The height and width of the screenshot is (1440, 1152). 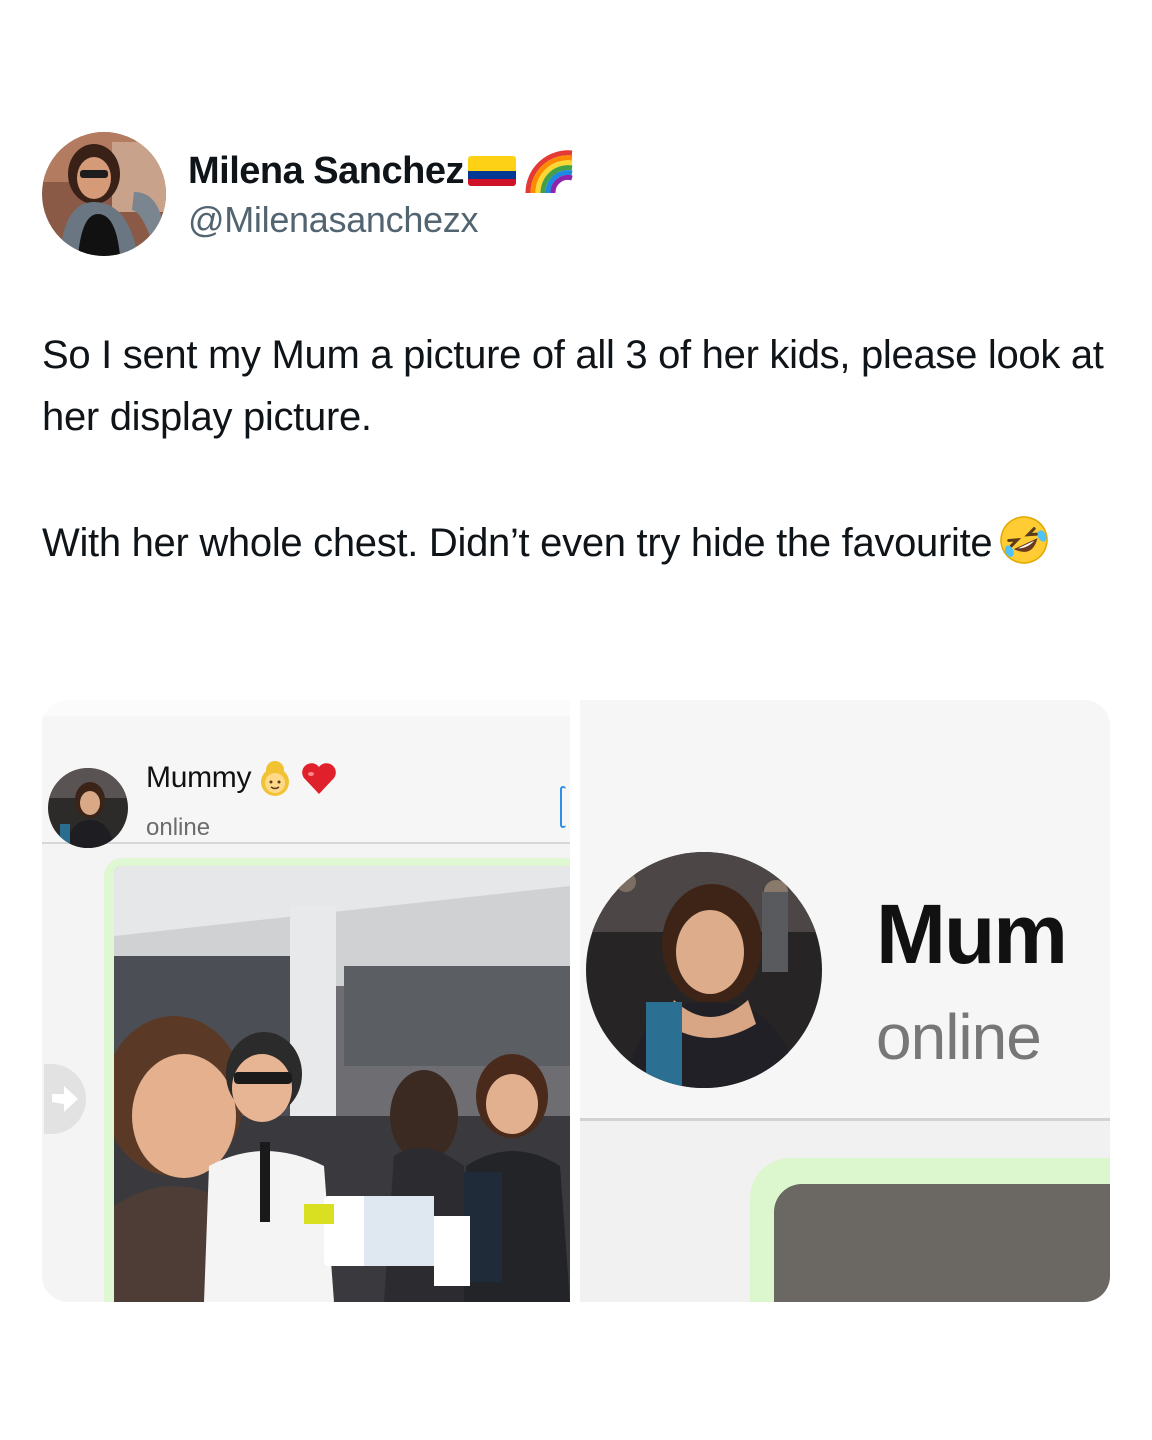 I want to click on contact-avatar-zoomed, so click(x=704, y=970).